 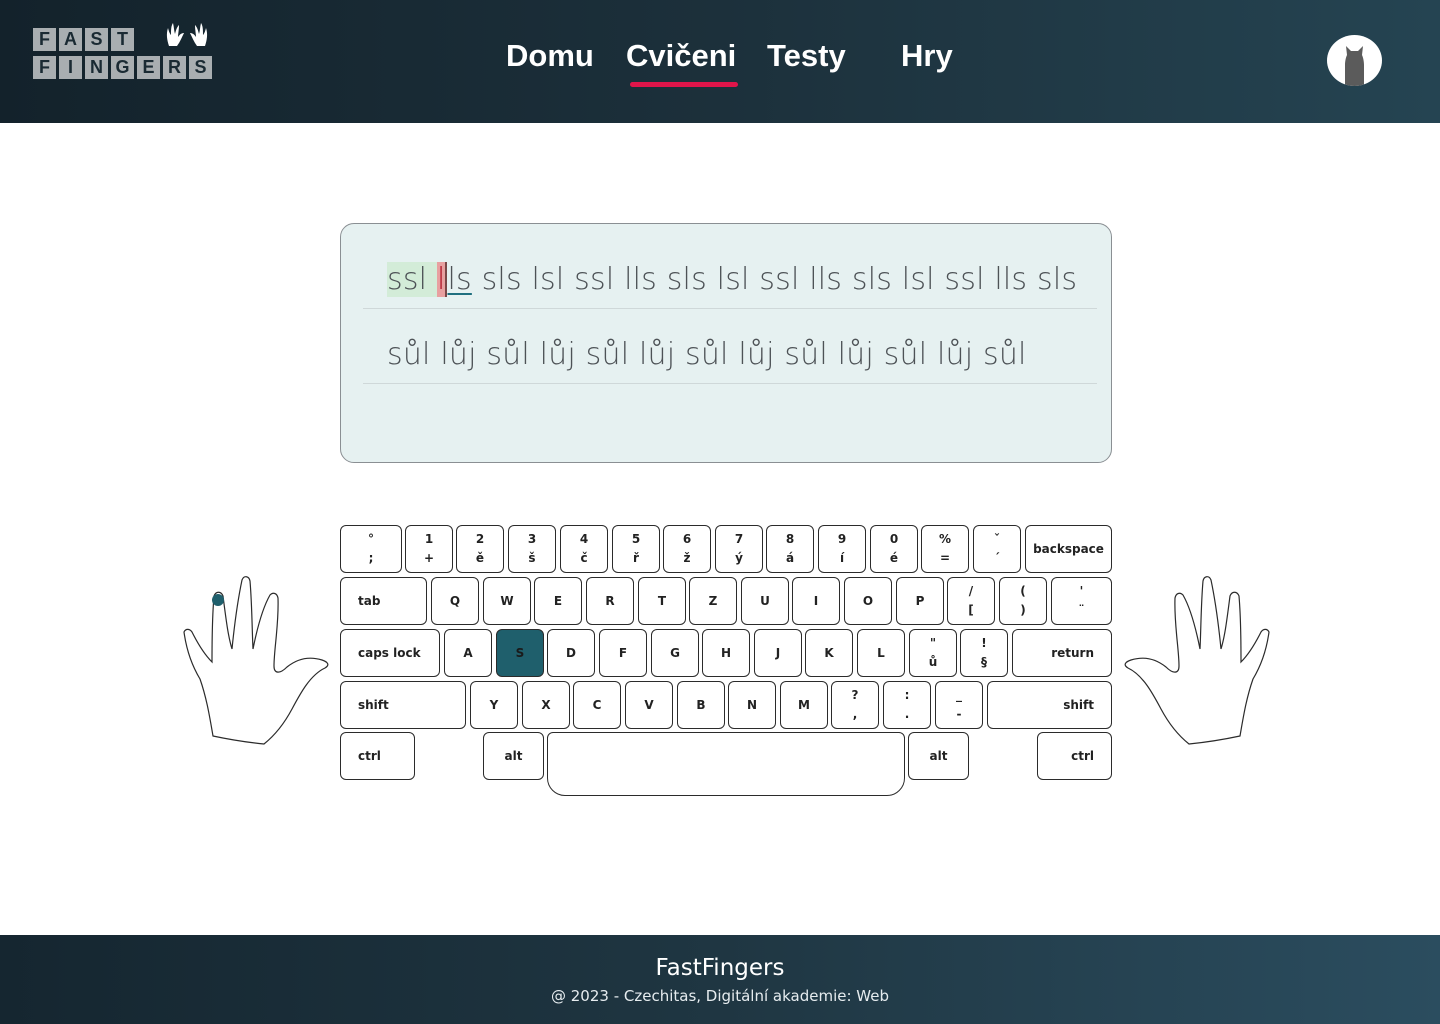 I want to click on key: (), so click(x=1023, y=601).